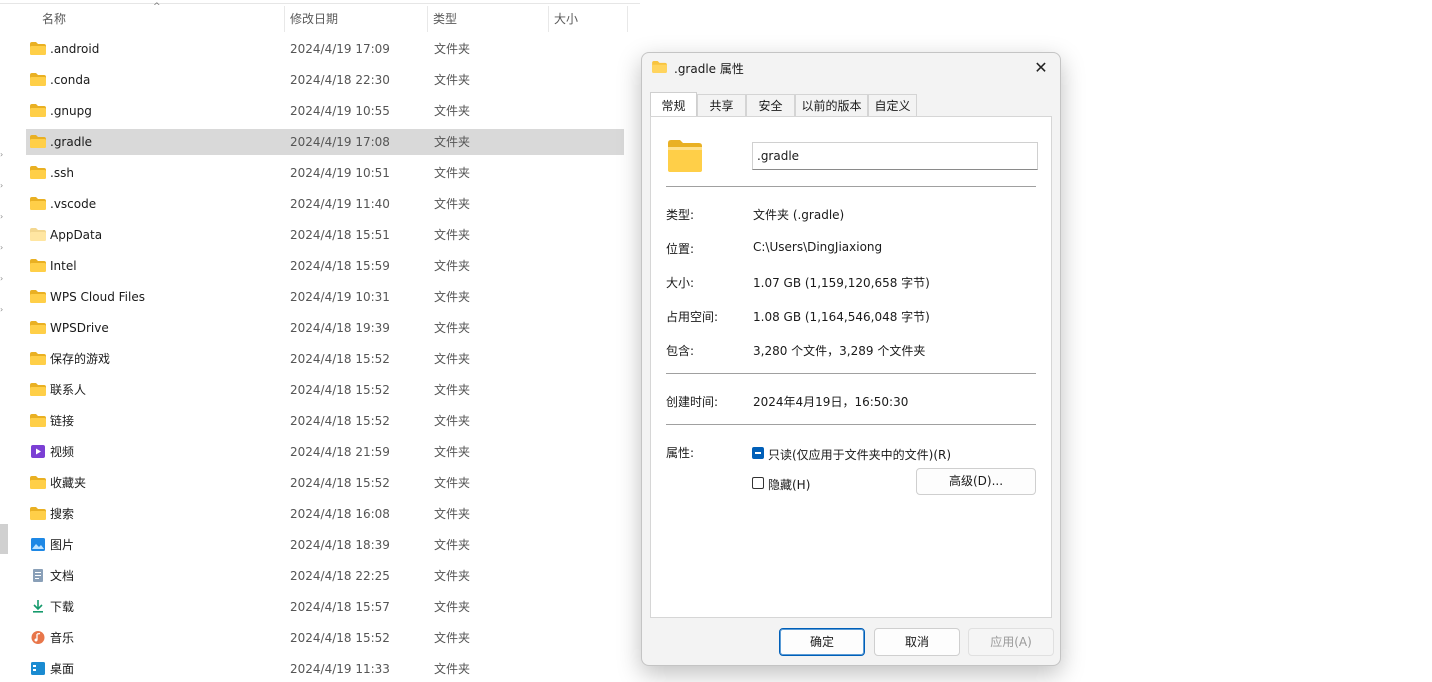 The height and width of the screenshot is (682, 1432). I want to click on attributes-label: 属性:, so click(680, 453).